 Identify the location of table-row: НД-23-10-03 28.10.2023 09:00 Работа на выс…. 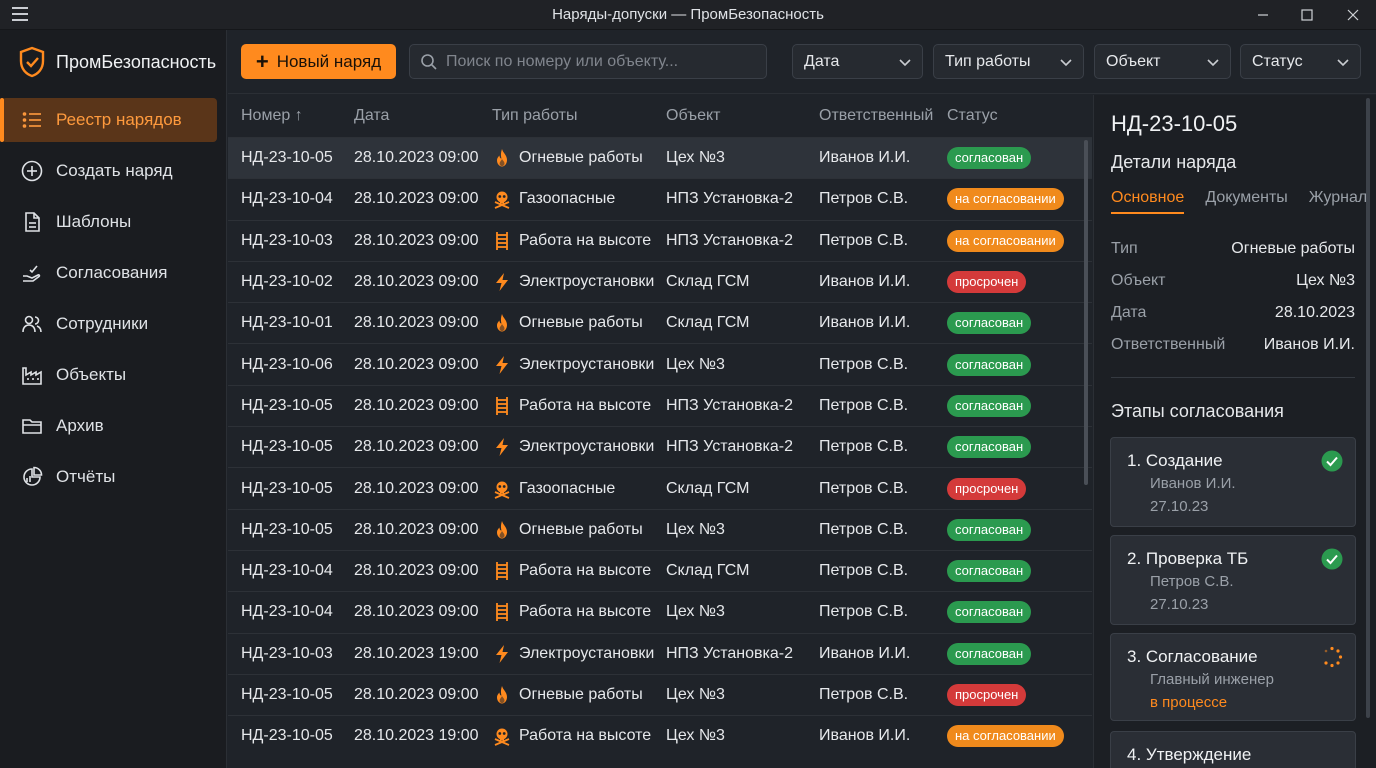
(660, 240).